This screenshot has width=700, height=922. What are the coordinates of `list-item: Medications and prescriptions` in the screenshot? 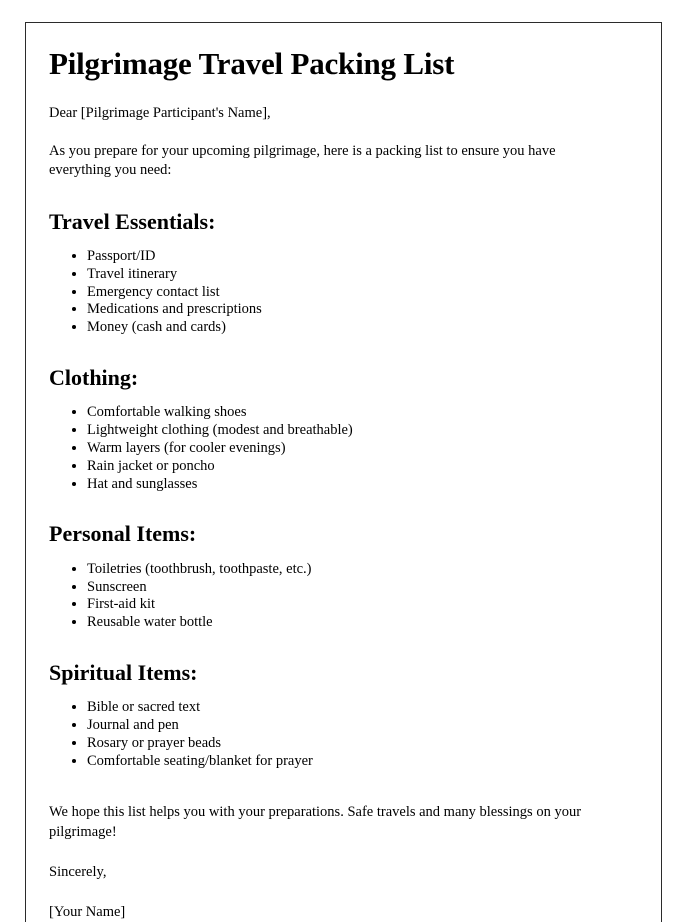 It's located at (360, 310).